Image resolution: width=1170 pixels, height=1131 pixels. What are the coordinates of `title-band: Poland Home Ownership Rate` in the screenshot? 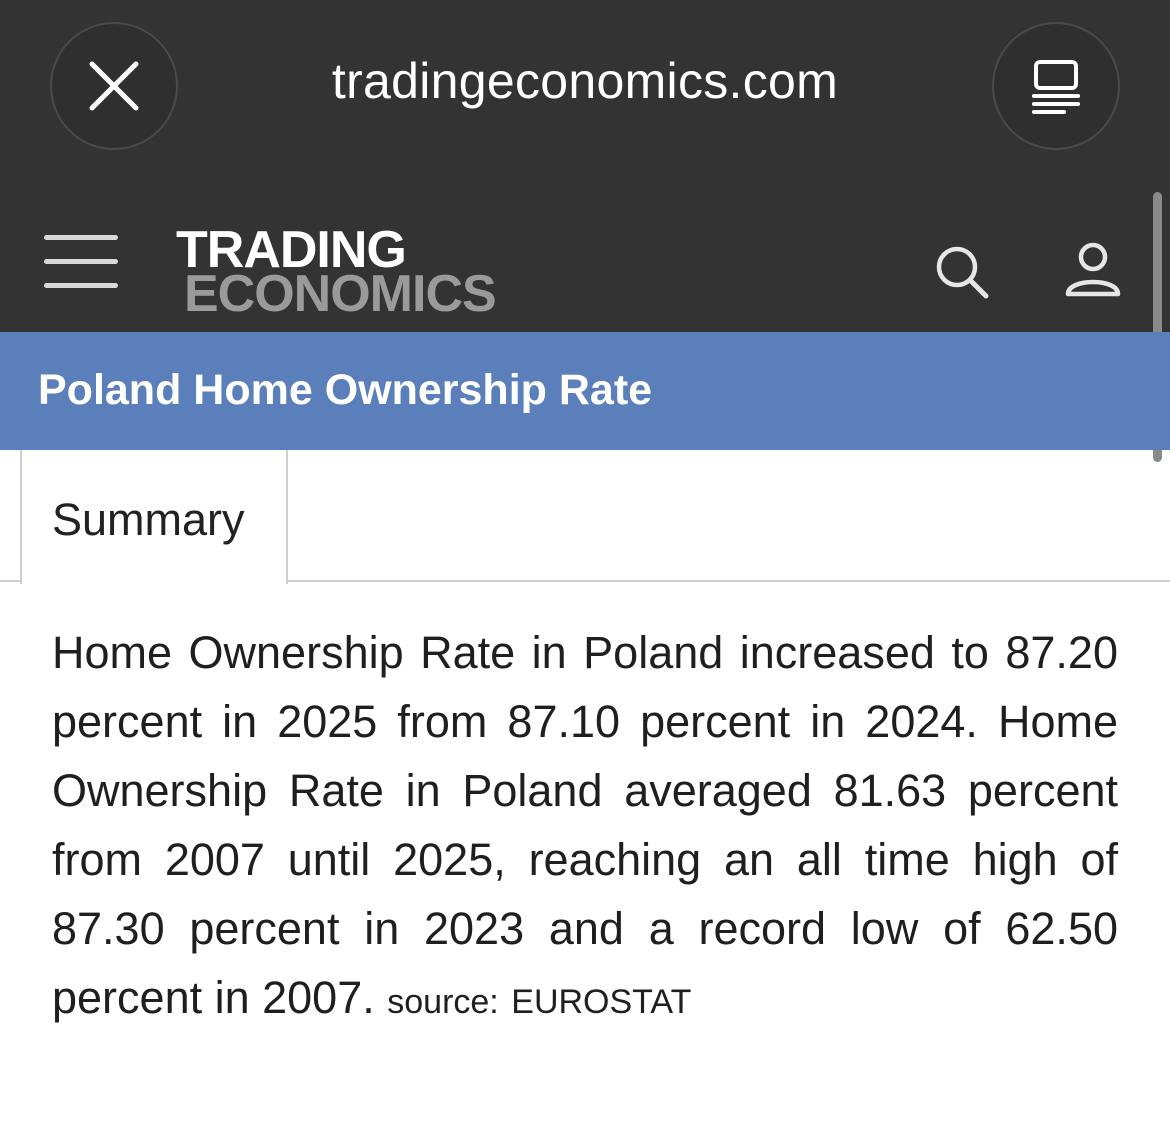 It's located at (585, 391).